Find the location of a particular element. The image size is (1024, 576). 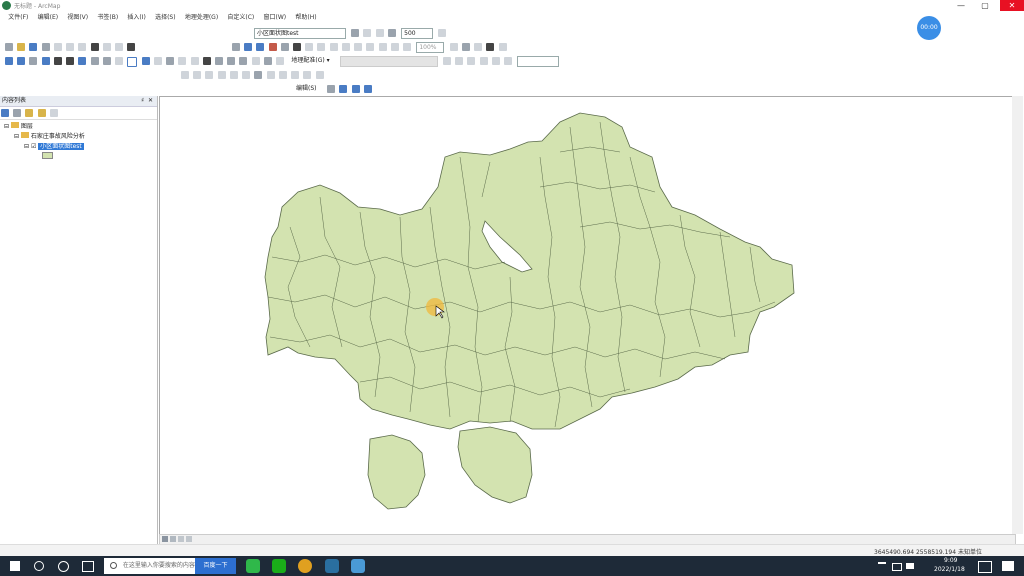

georef-layer-select is located at coordinates (388, 61).